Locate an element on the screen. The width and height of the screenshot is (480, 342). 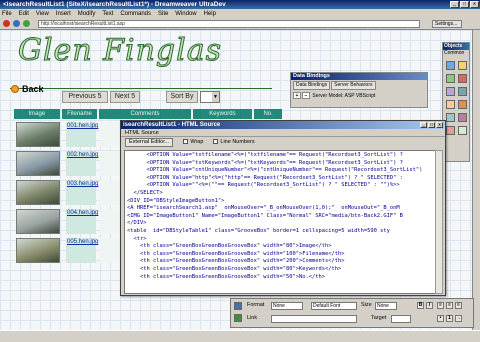
chevron-down-icon: ▼ is located at coordinates (215, 97).